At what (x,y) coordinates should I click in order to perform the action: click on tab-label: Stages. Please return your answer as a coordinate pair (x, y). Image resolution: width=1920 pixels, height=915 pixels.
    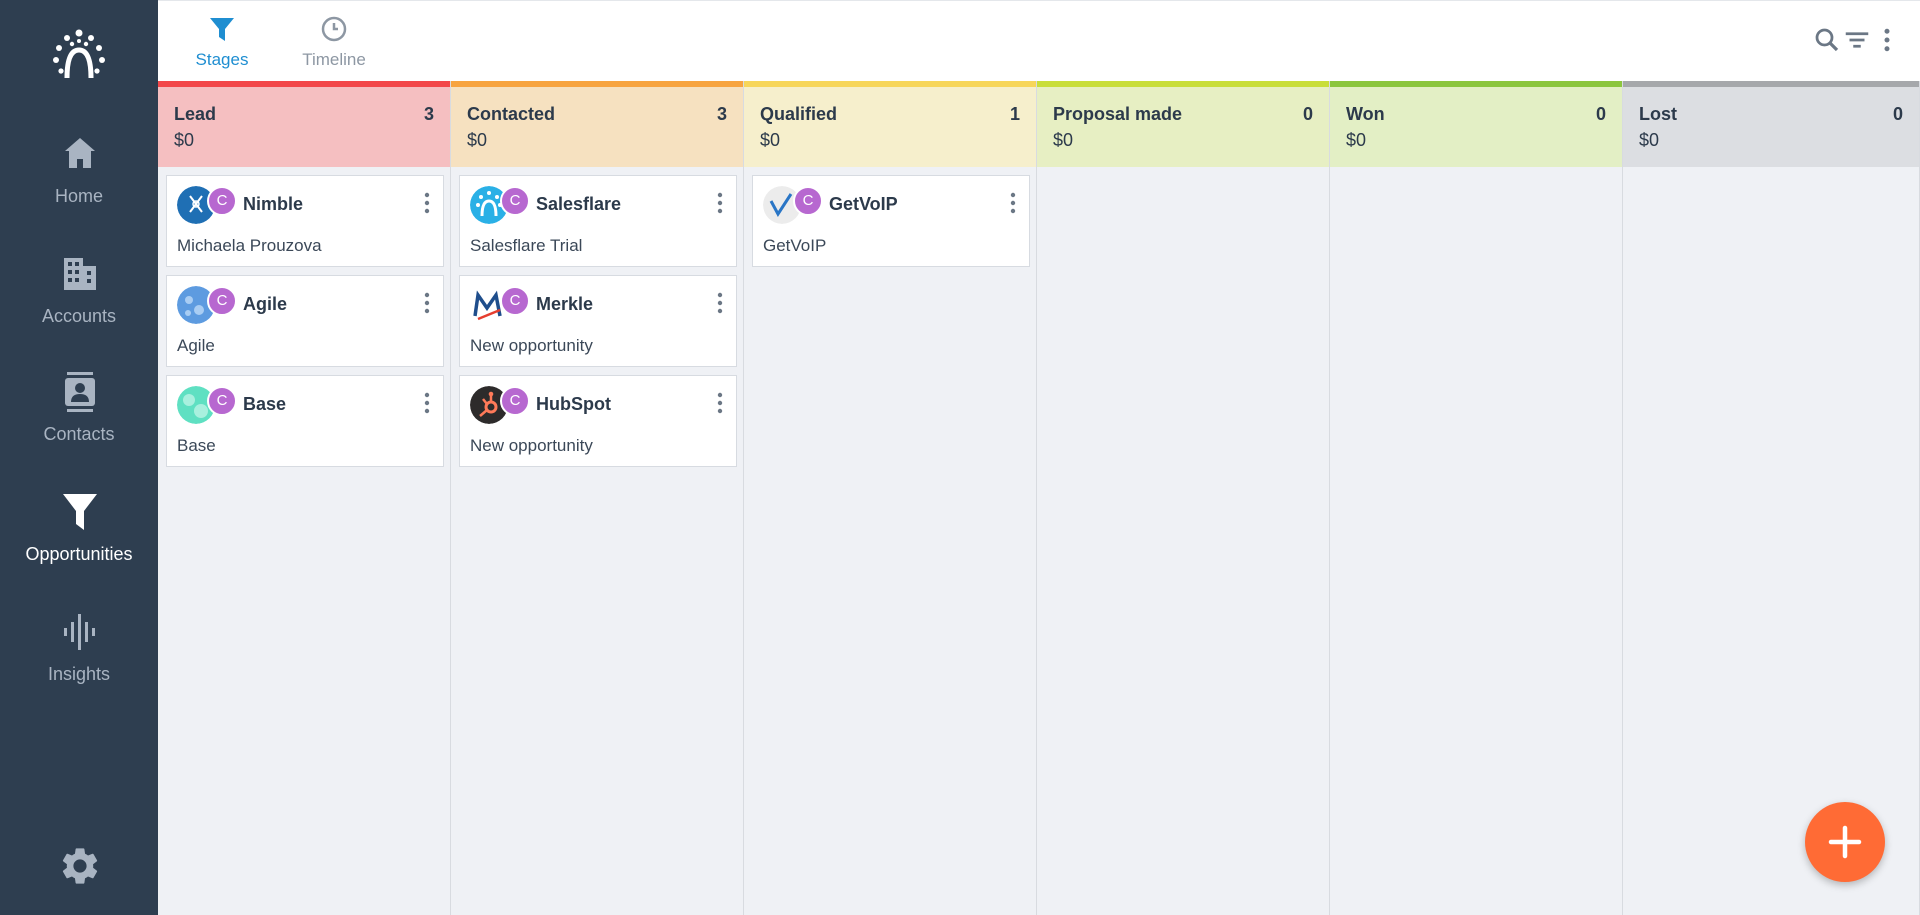
    Looking at the image, I should click on (222, 59).